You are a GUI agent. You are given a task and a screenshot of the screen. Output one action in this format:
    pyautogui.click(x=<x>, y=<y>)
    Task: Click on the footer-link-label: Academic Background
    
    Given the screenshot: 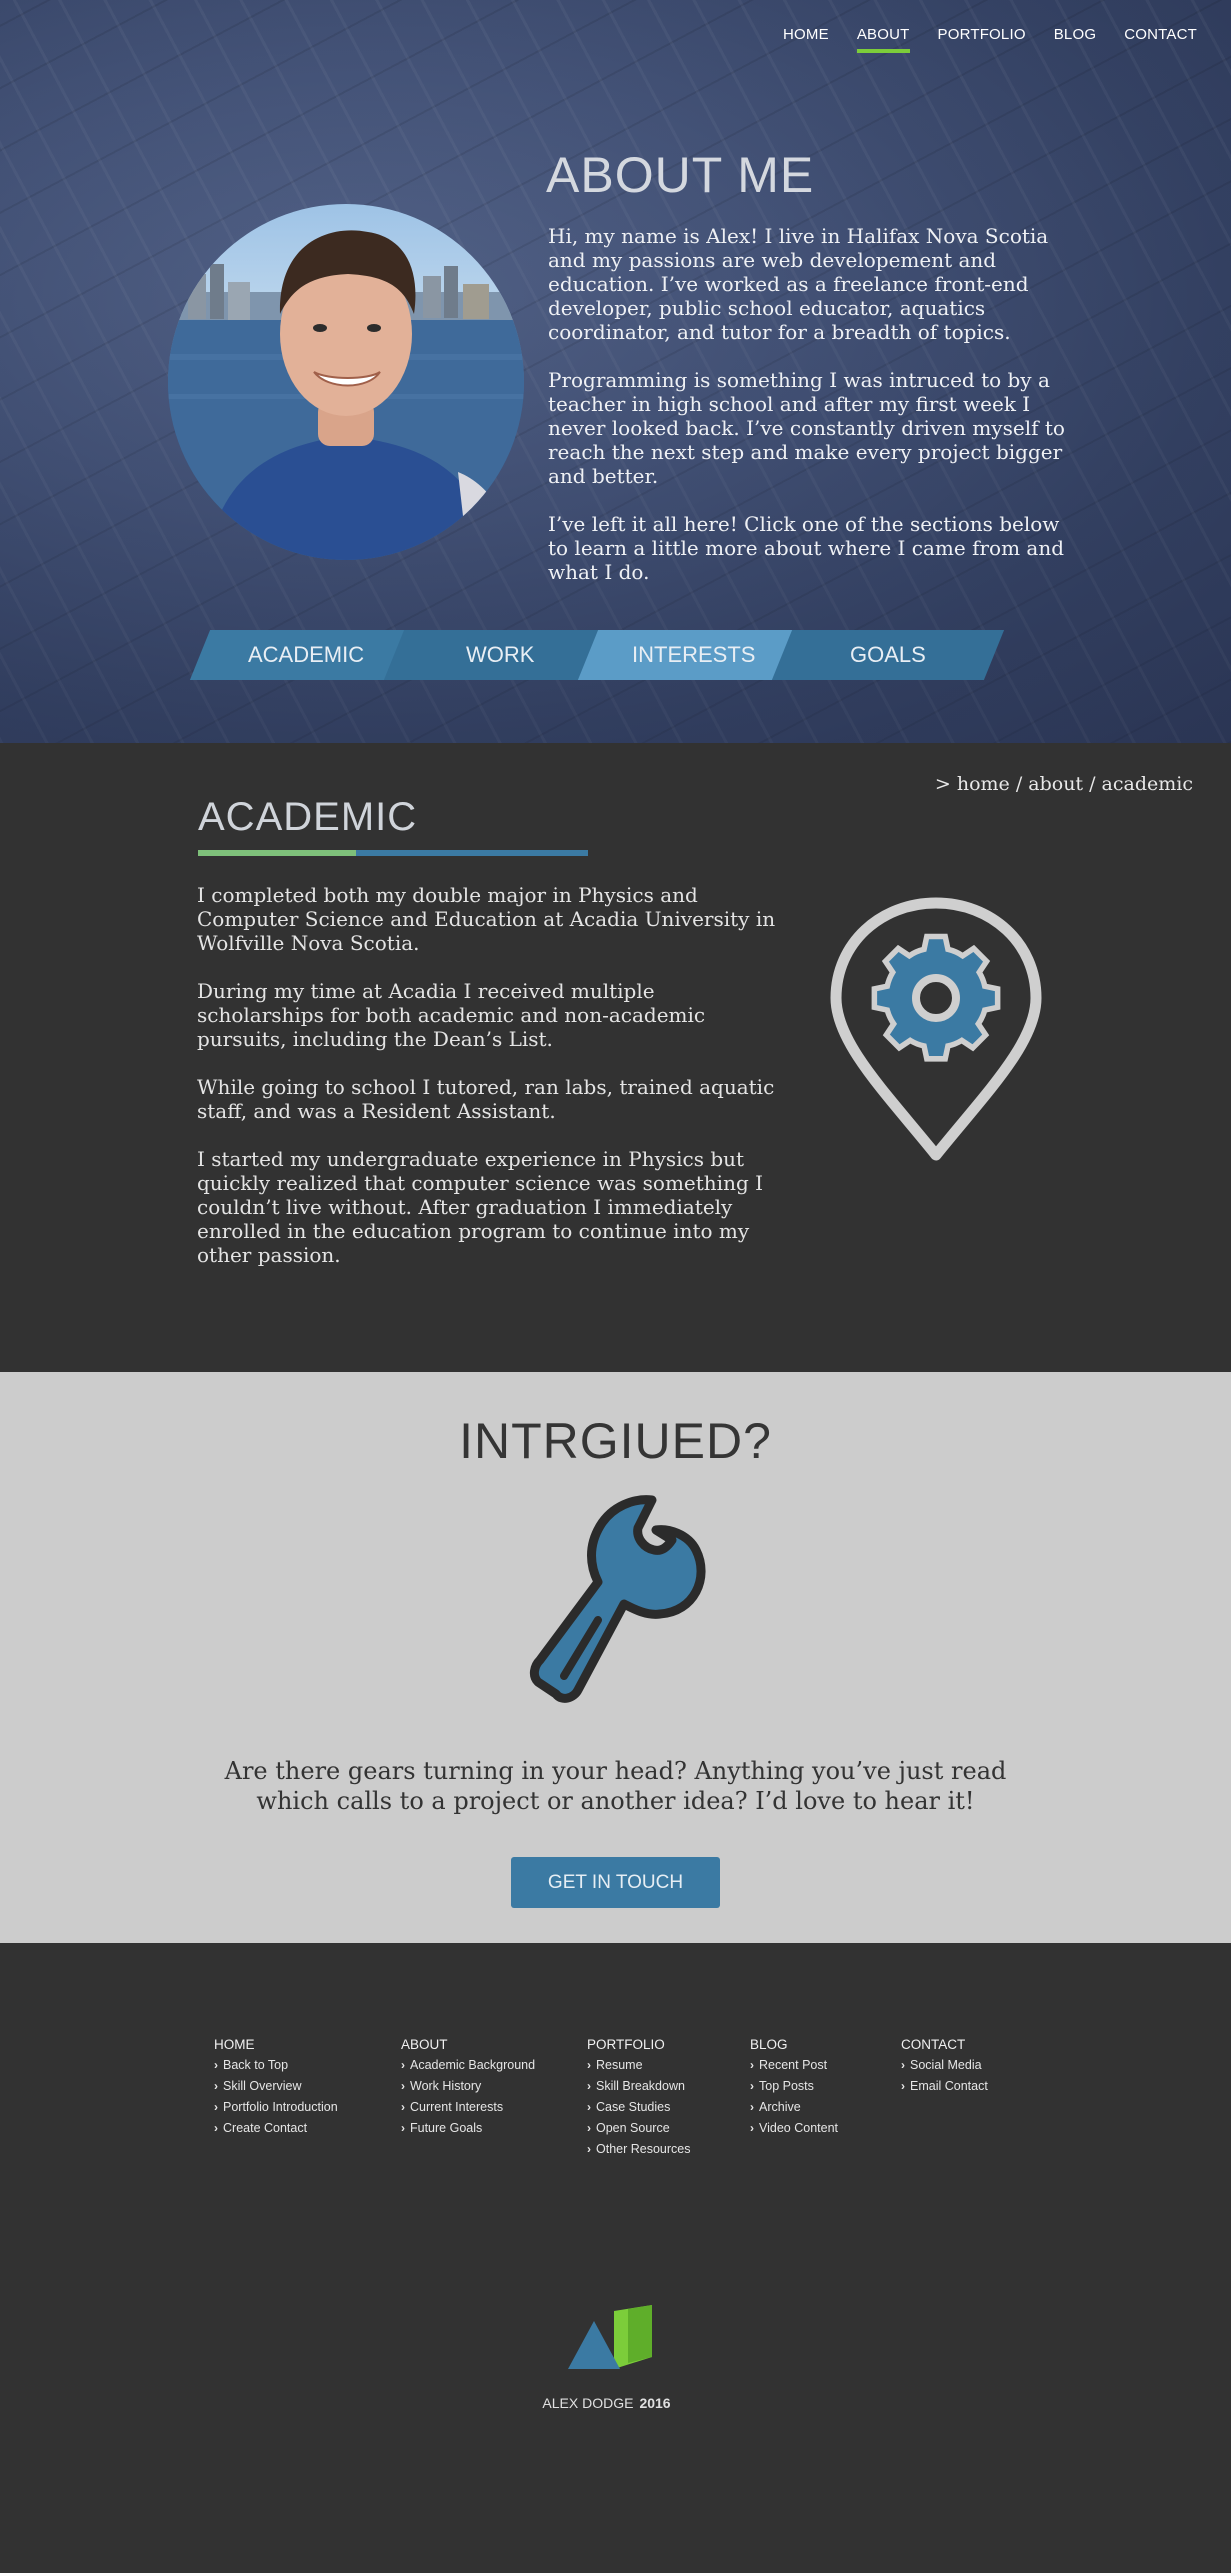 What is the action you would take?
    pyautogui.click(x=473, y=2065)
    